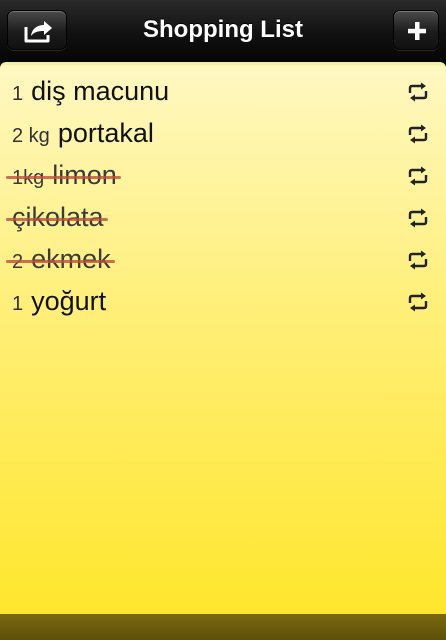  I want to click on add-item-button, so click(416, 30).